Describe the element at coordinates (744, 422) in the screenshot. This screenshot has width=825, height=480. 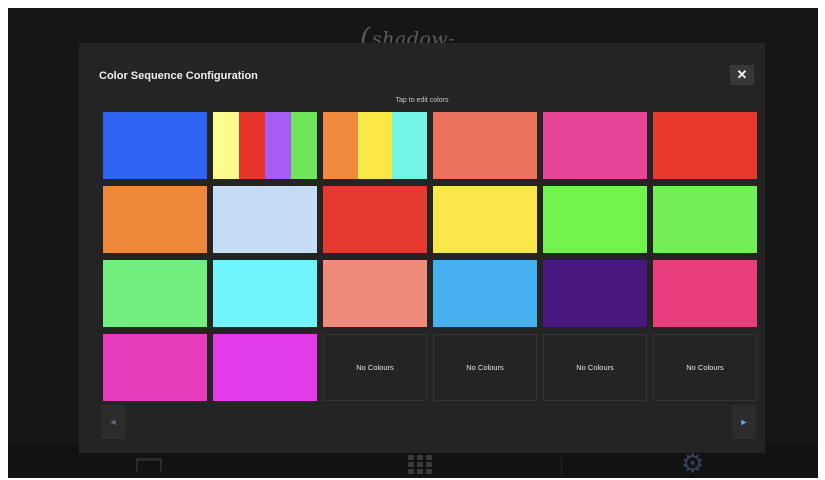
I see `next-page-button: ►` at that location.